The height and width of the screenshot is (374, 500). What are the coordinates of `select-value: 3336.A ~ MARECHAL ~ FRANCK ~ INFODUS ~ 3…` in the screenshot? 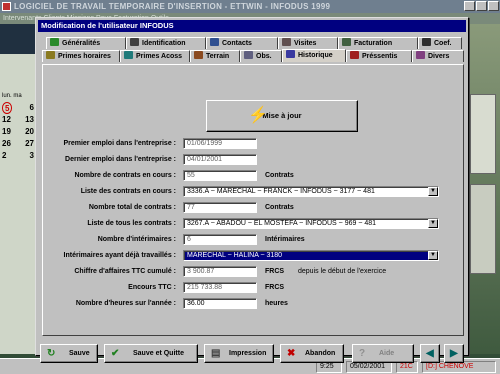 It's located at (281, 191).